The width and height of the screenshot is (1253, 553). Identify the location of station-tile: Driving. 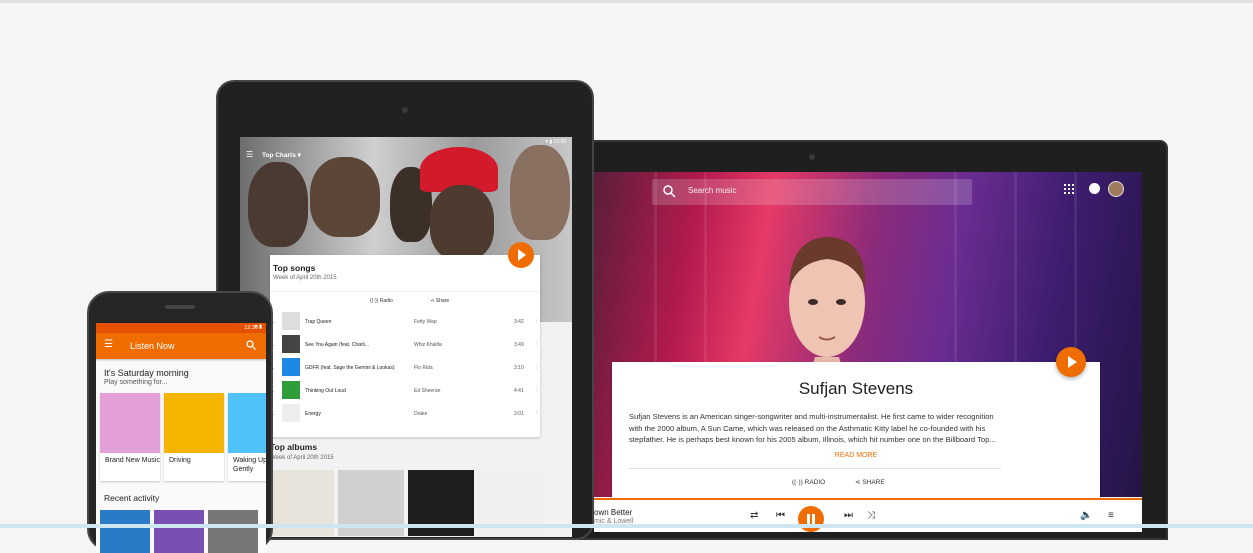
(194, 437).